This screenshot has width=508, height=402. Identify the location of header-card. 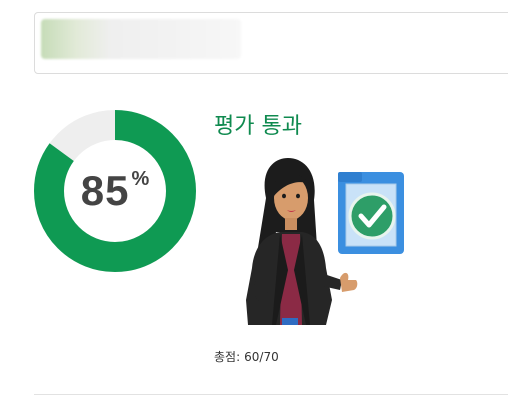
(271, 43).